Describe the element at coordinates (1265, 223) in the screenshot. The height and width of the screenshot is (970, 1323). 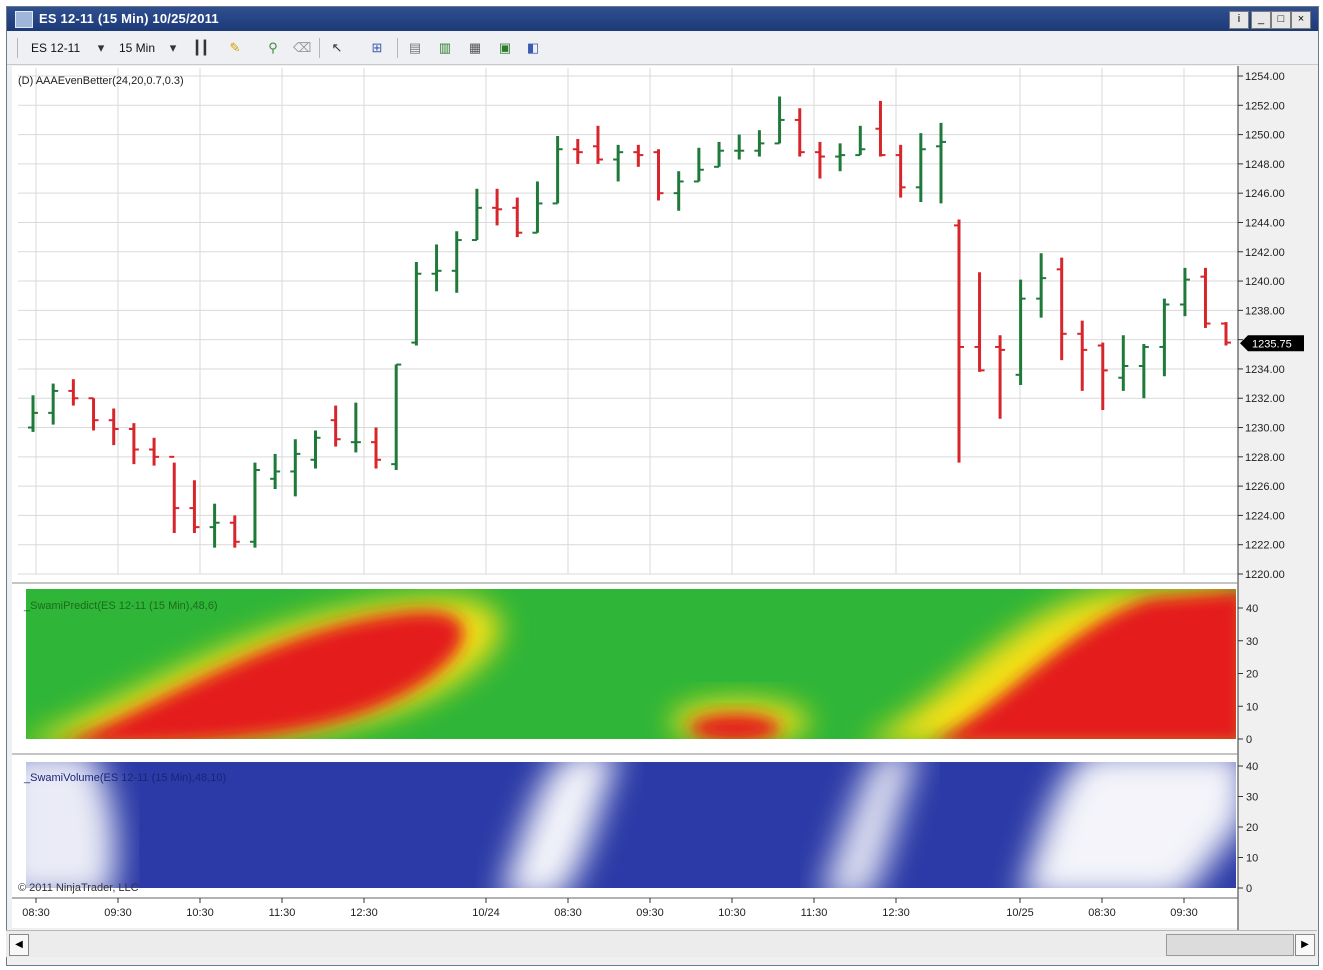
I see `y-tick-label: 1244.00` at that location.